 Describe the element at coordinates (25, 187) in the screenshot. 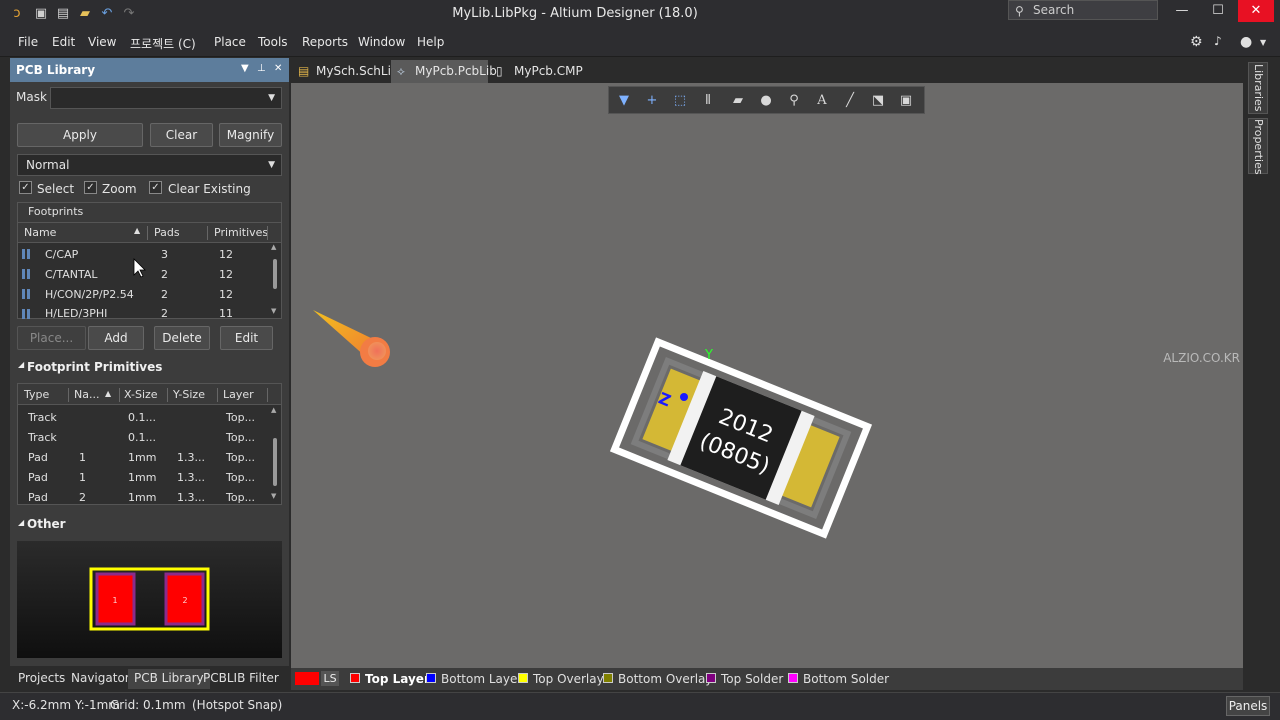

I see `select-checkbox: ✓` at that location.